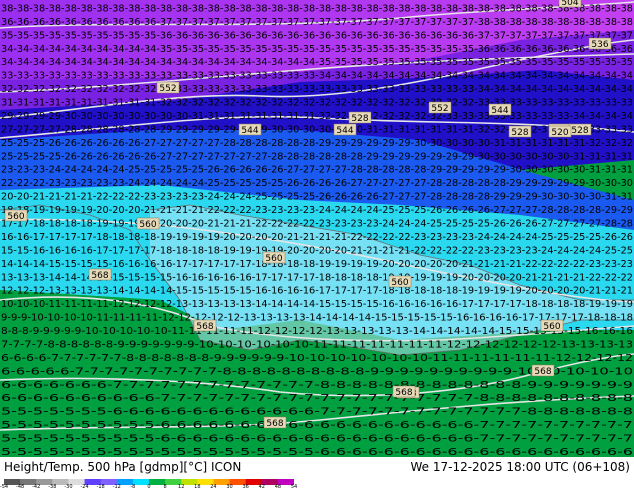  What do you see at coordinates (229, 487) in the screenshot?
I see `colorbar-tick: 30` at bounding box center [229, 487].